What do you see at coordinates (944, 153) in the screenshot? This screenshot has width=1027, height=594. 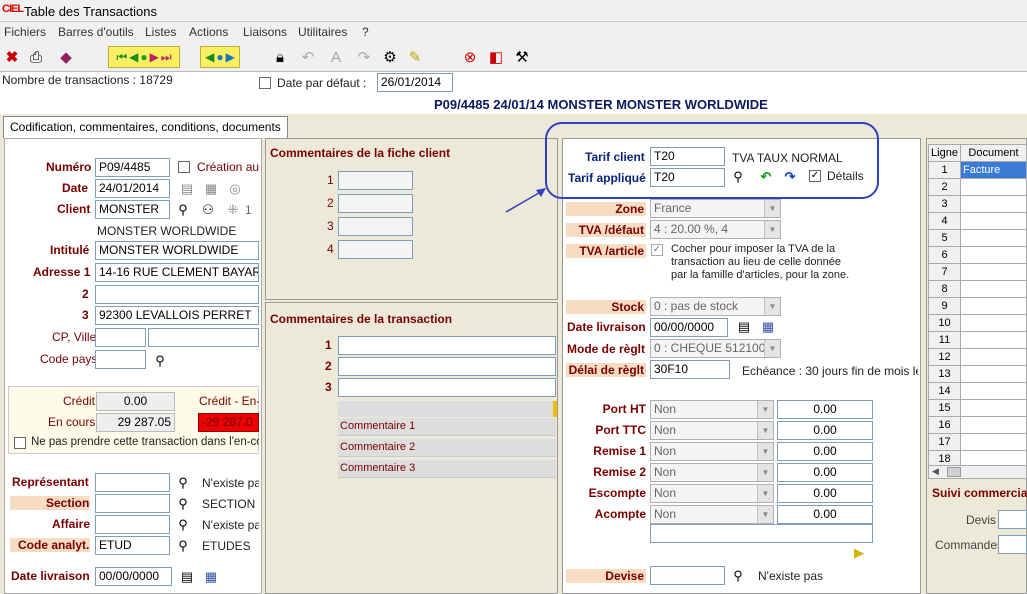 I see `grid-header-ligne: Ligne` at bounding box center [944, 153].